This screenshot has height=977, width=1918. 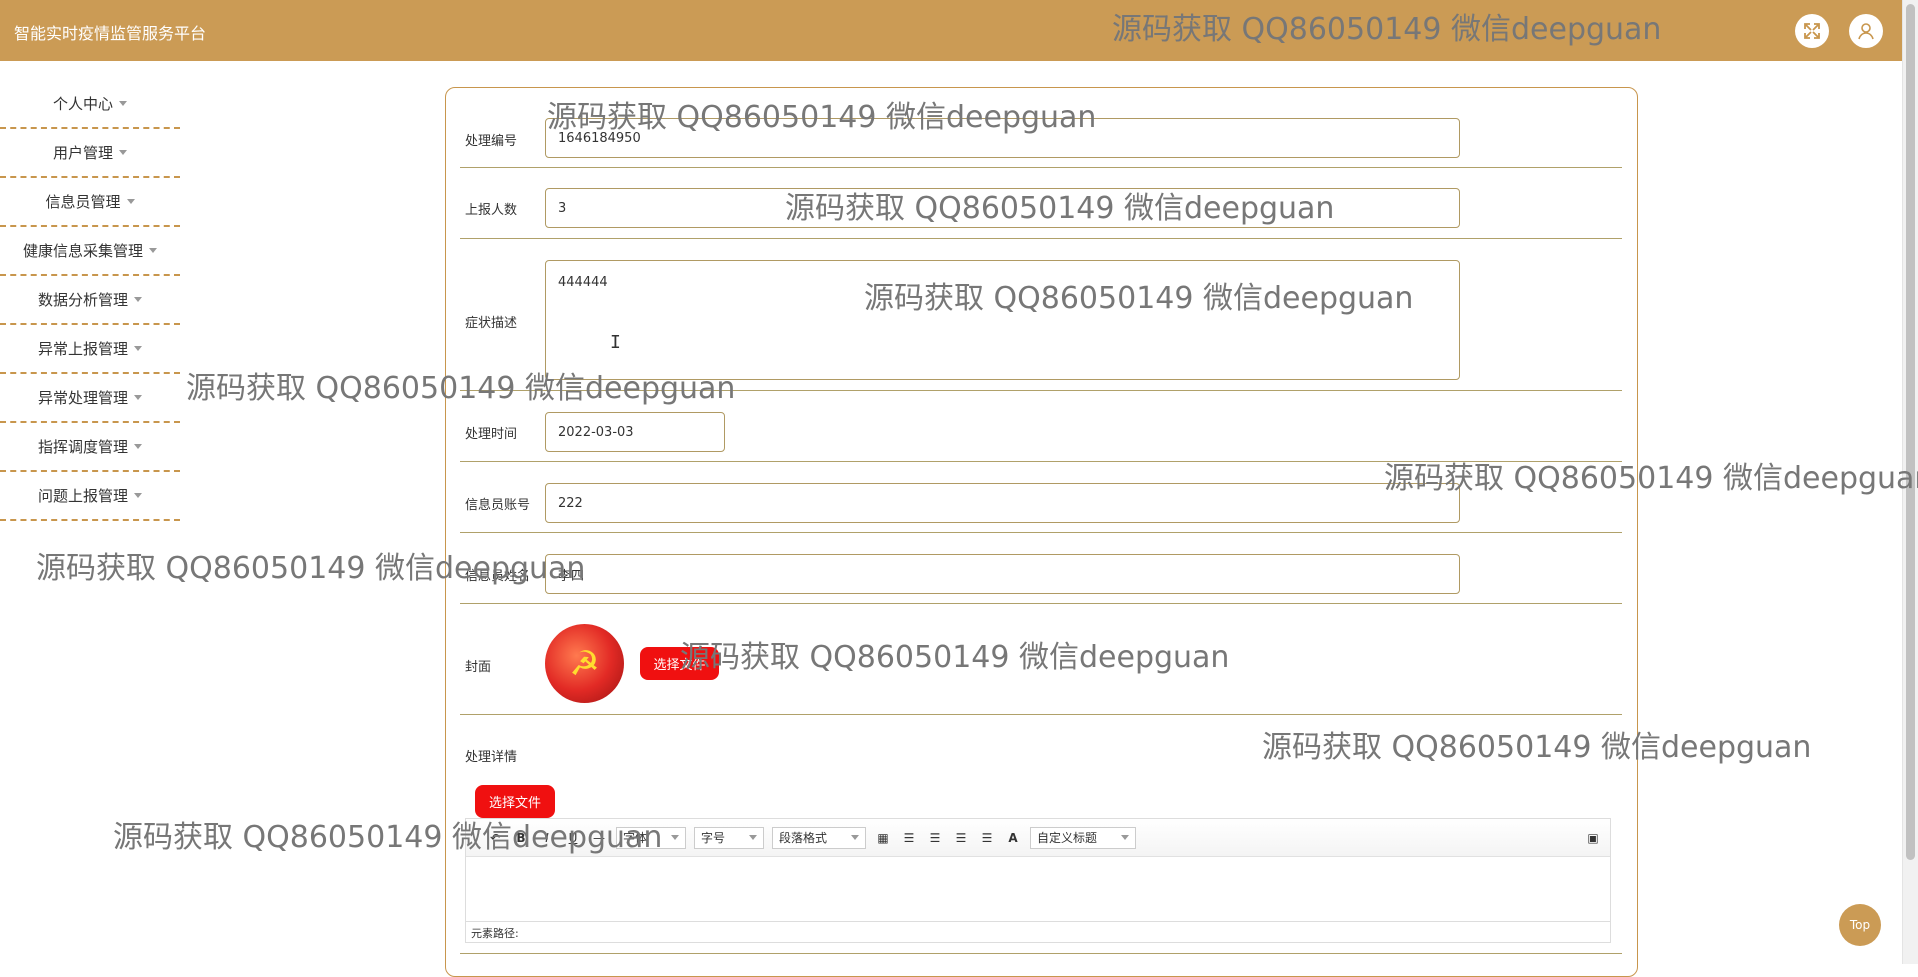 I want to click on cover-image: ☭, so click(x=584, y=663).